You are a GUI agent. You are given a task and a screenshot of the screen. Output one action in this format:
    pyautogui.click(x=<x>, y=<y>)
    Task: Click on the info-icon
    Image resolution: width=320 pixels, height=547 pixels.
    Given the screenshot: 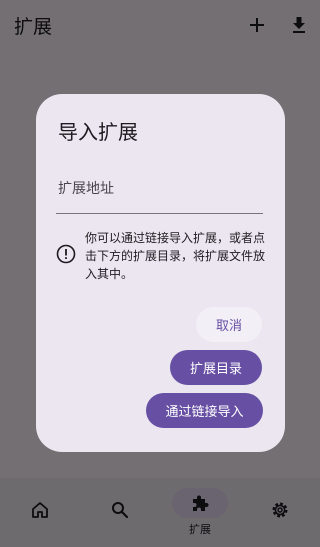 What is the action you would take?
    pyautogui.click(x=66, y=254)
    